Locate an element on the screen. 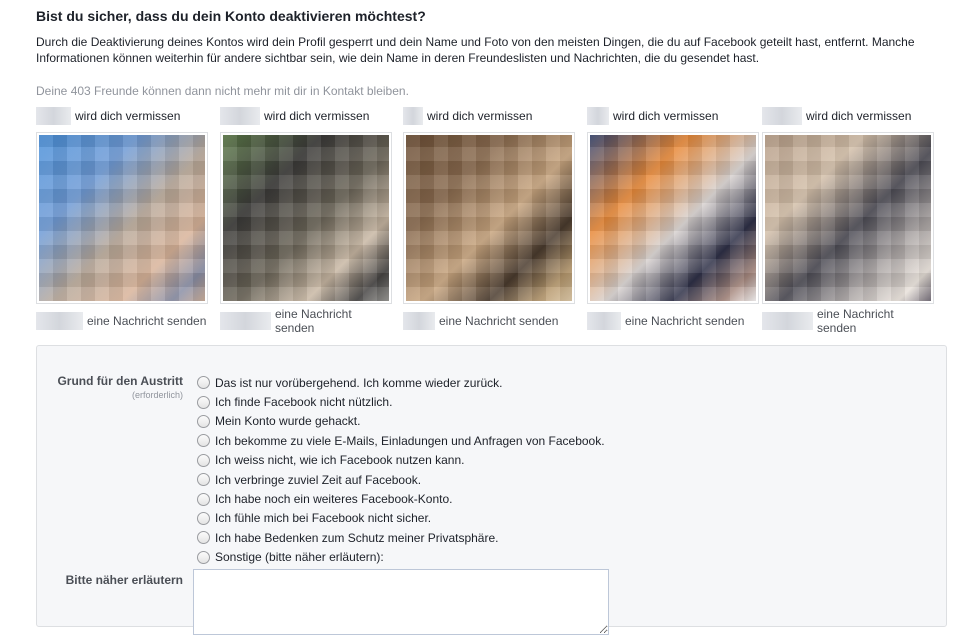  required-label: (erforderlich) is located at coordinates (157, 395).